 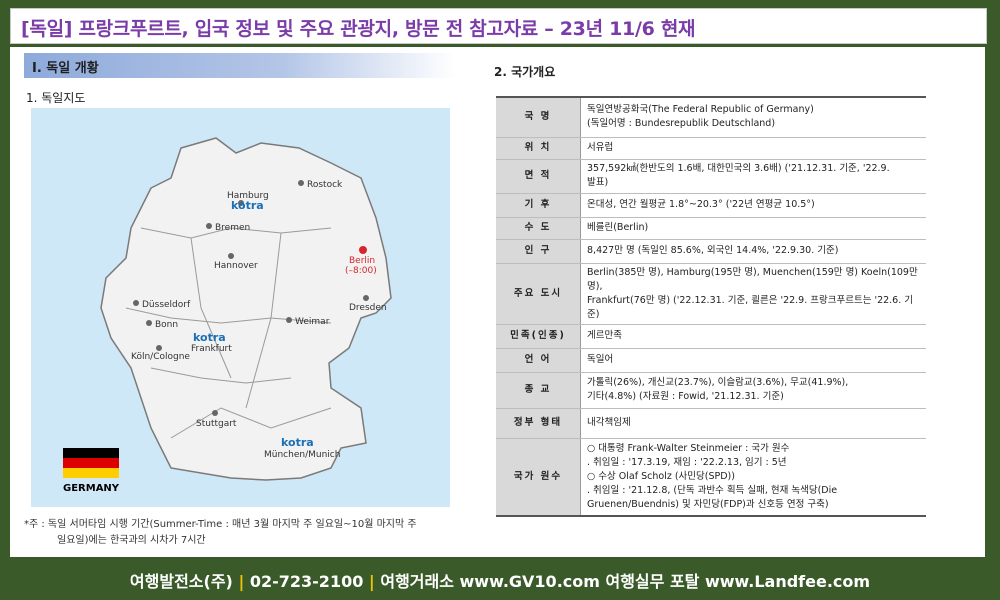 What do you see at coordinates (166, 305) in the screenshot?
I see `svg-text: Düsseldorf` at bounding box center [166, 305].